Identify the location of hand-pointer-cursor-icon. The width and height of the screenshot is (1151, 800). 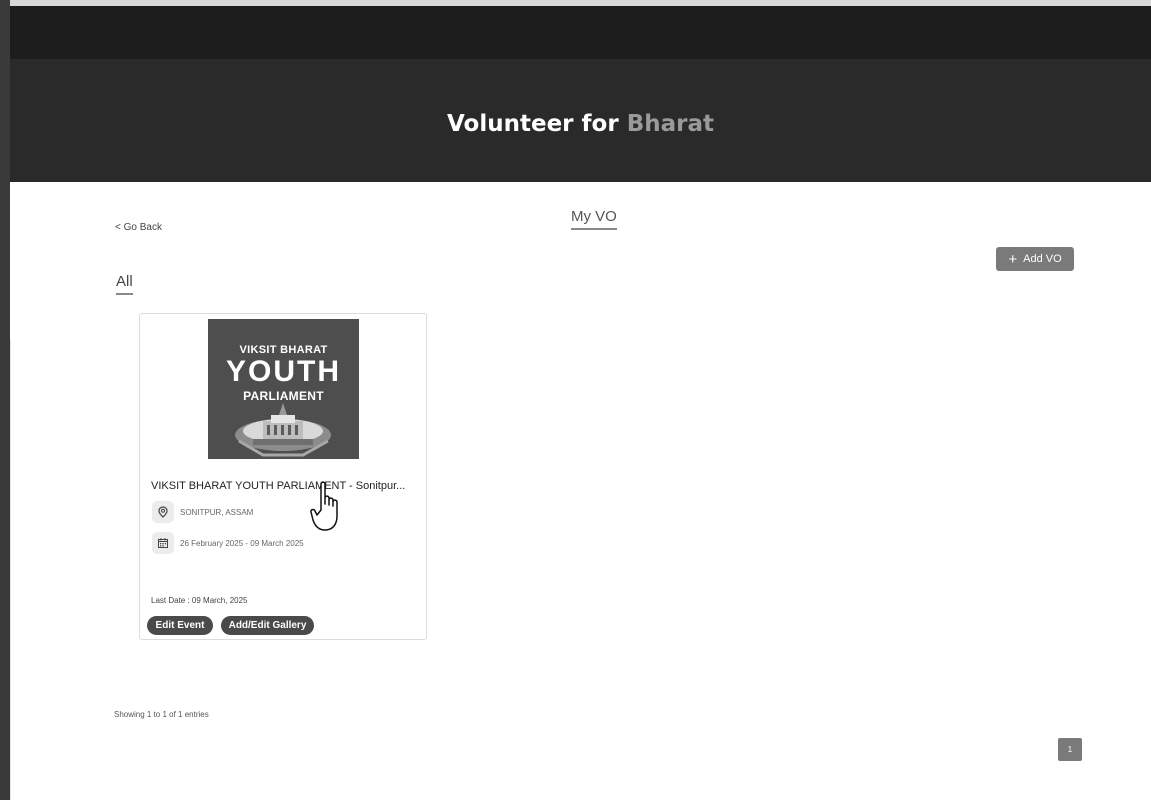
(324, 506).